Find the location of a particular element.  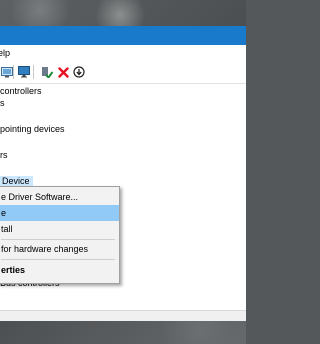

menu-item-label: e is located at coordinates (4, 213).